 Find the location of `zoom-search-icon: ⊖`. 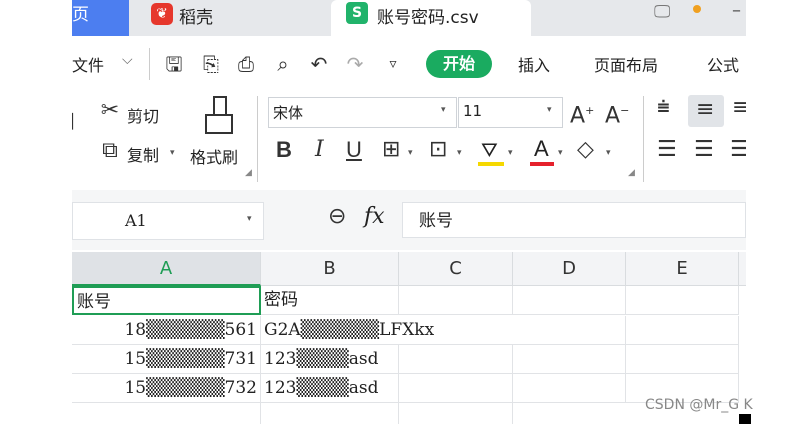

zoom-search-icon: ⊖ is located at coordinates (337, 216).